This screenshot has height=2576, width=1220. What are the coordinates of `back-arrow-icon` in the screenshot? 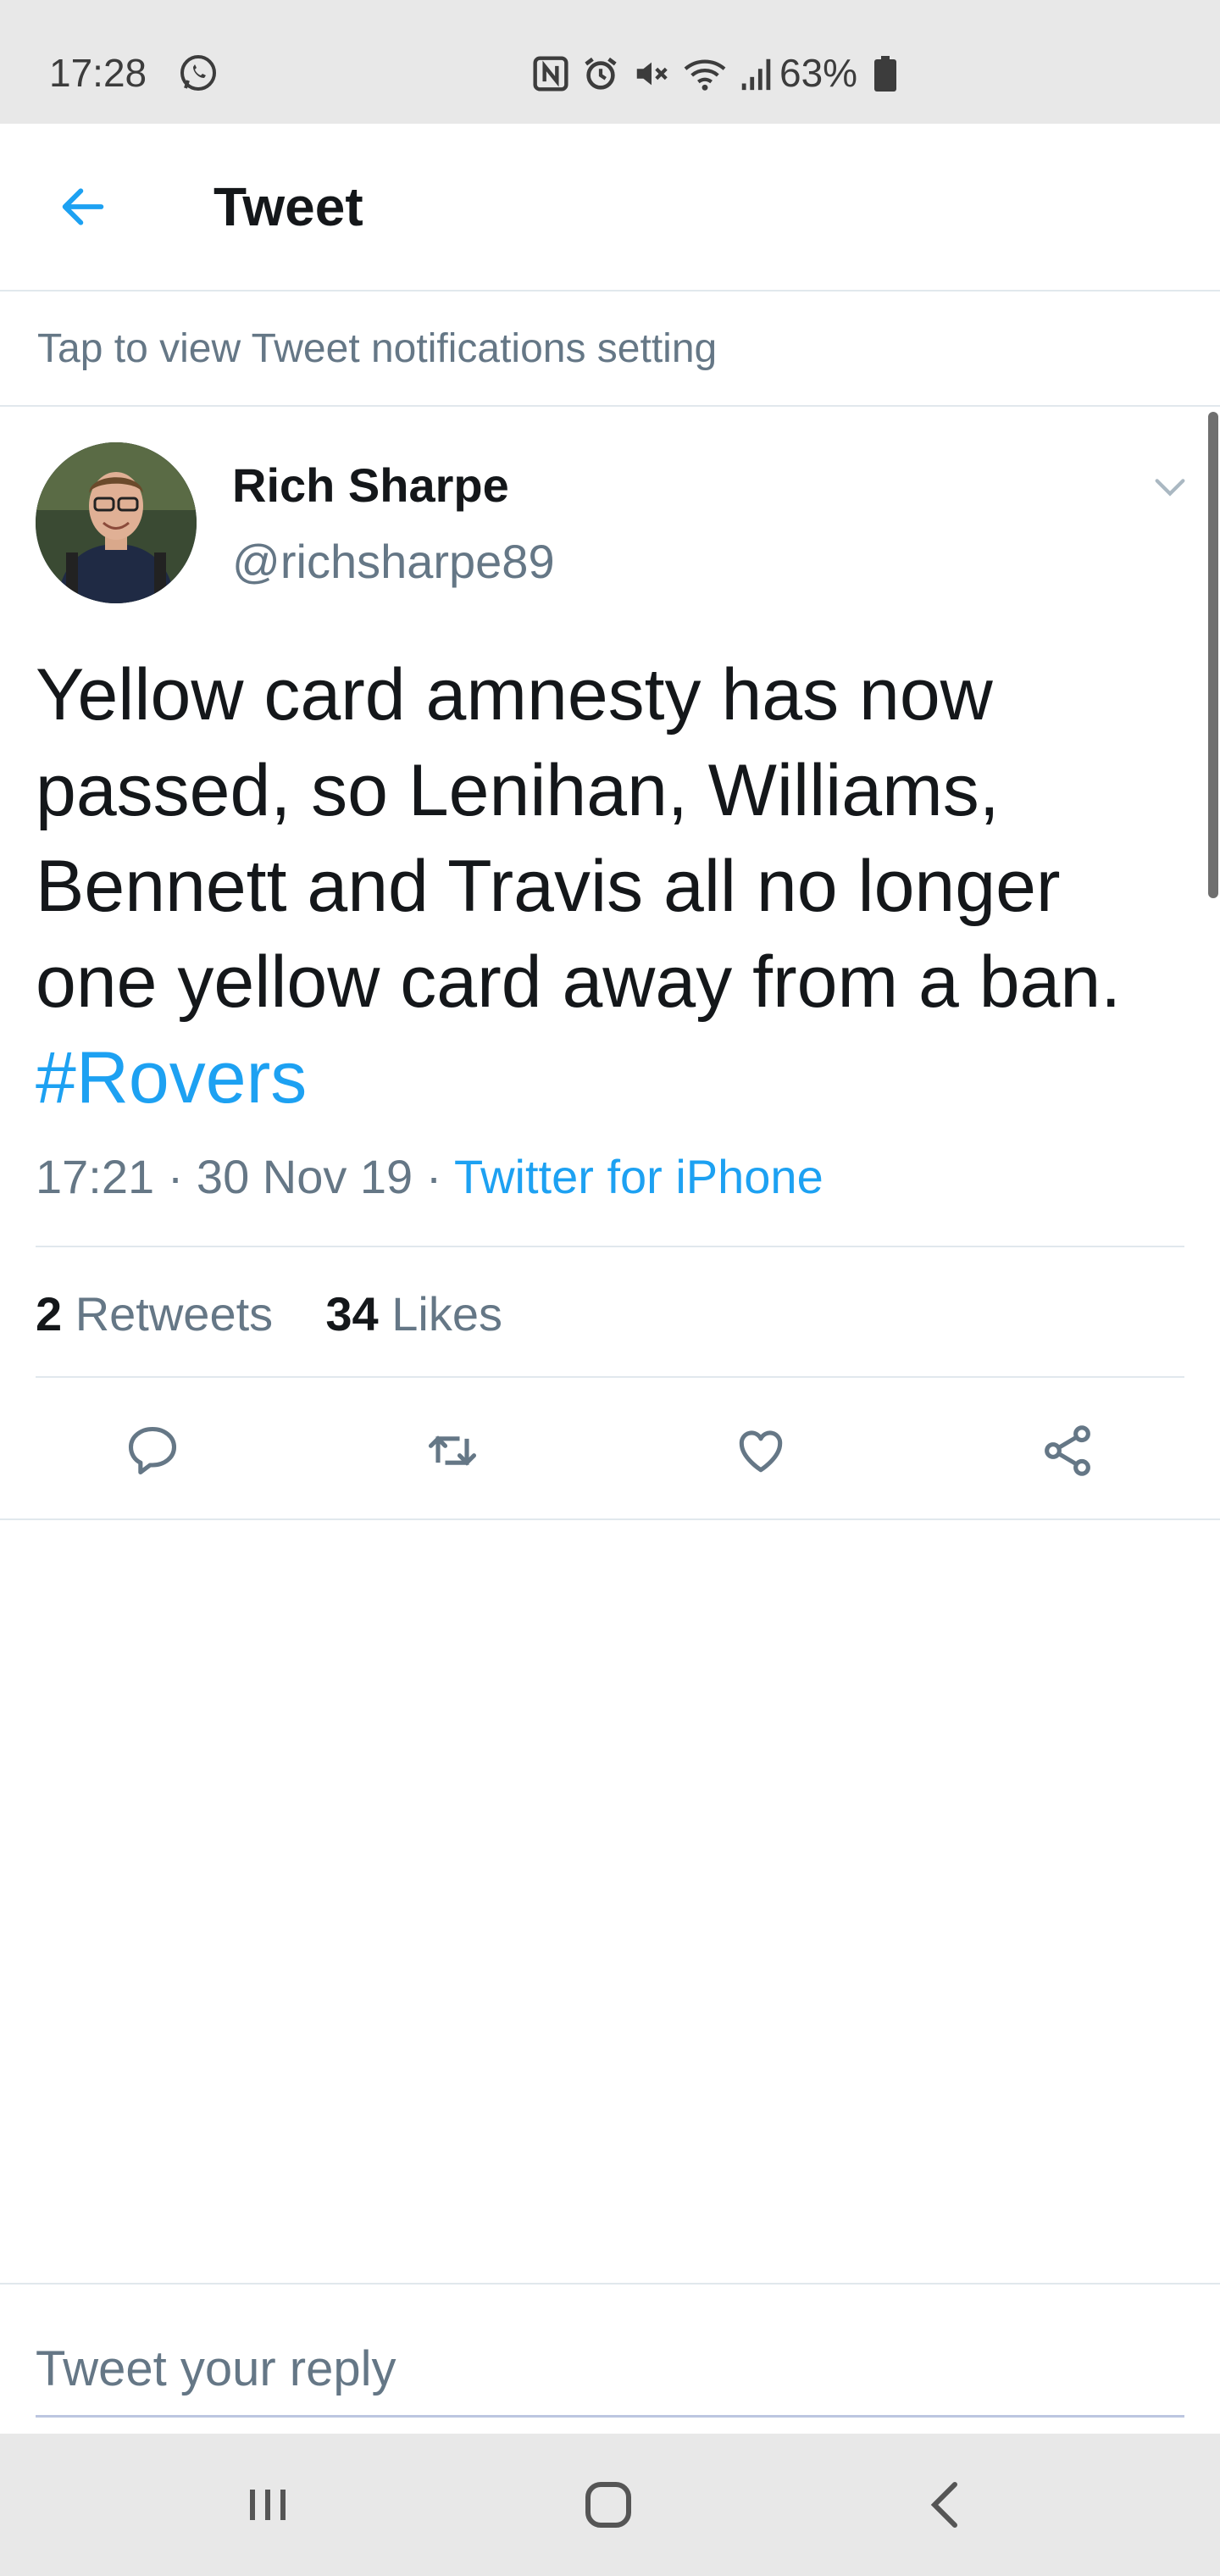 It's located at (83, 207).